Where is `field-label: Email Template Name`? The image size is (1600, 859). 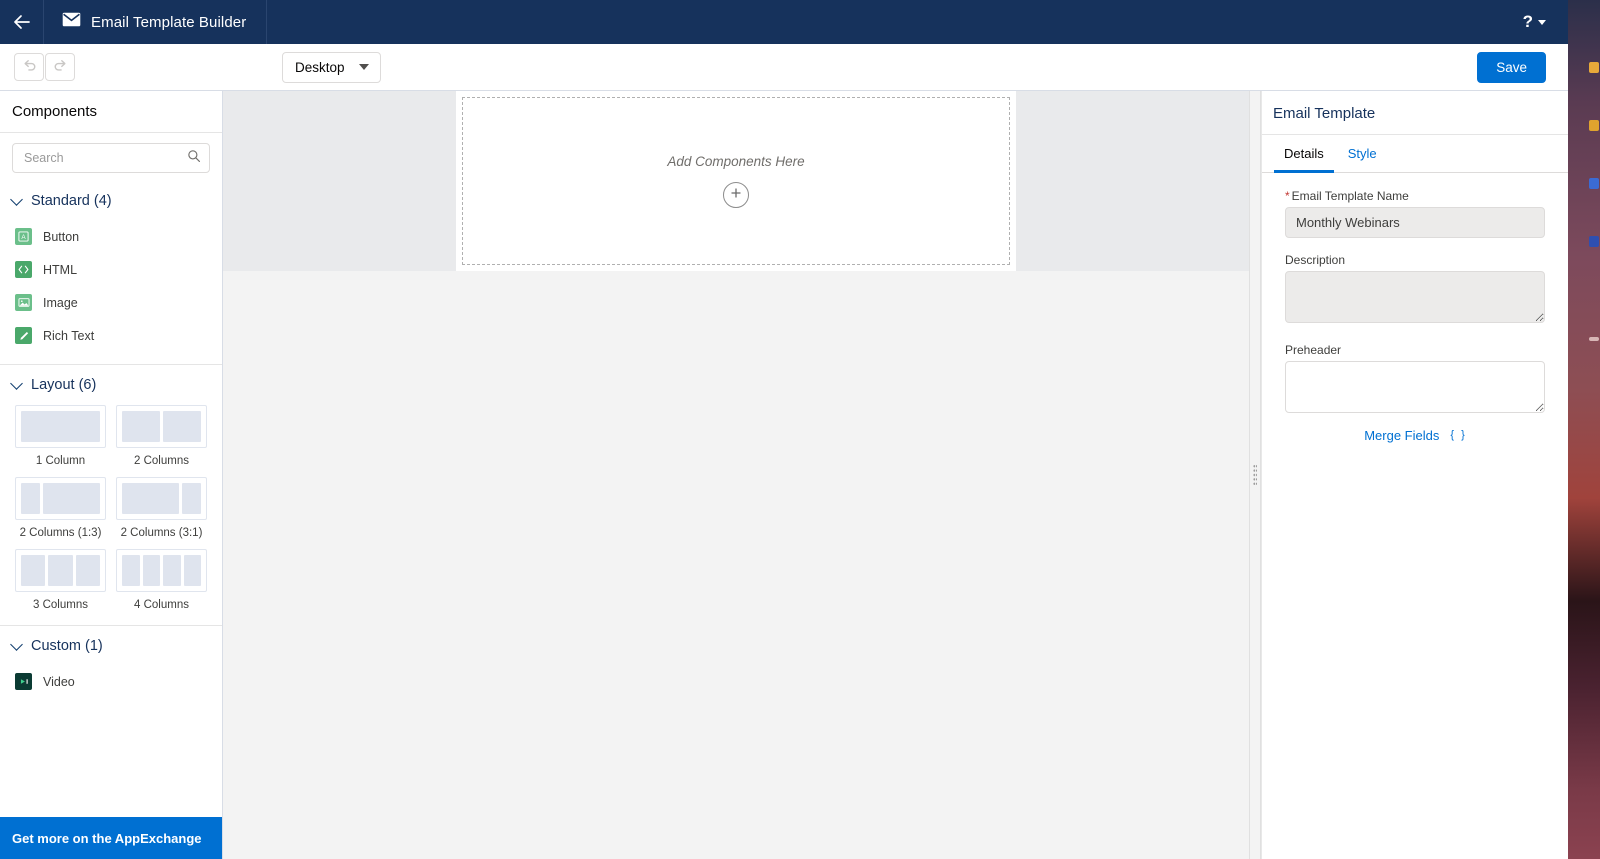
field-label: Email Template Name is located at coordinates (1350, 196).